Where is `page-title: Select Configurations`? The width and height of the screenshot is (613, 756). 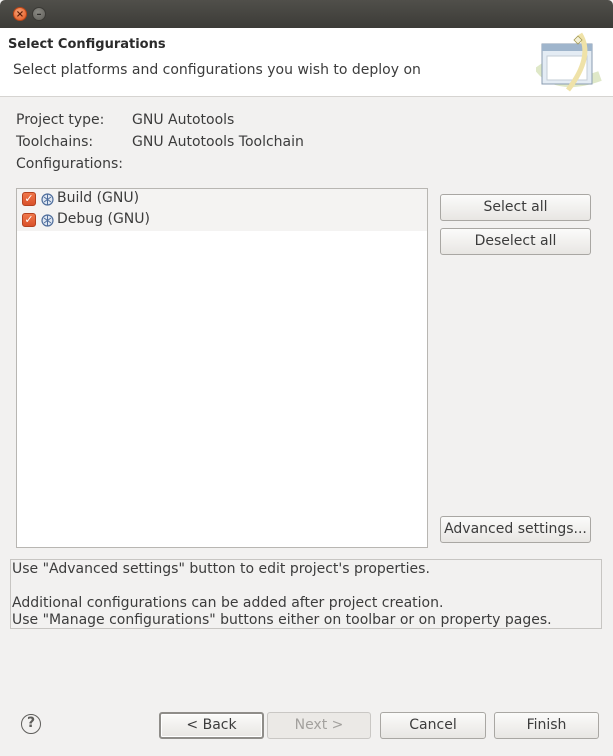 page-title: Select Configurations is located at coordinates (87, 44).